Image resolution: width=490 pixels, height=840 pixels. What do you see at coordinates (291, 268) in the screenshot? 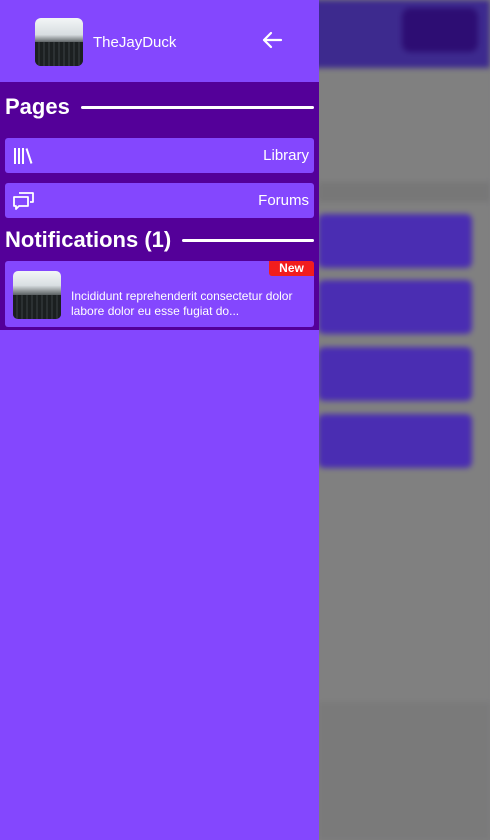
I see `new-badge: New` at bounding box center [291, 268].